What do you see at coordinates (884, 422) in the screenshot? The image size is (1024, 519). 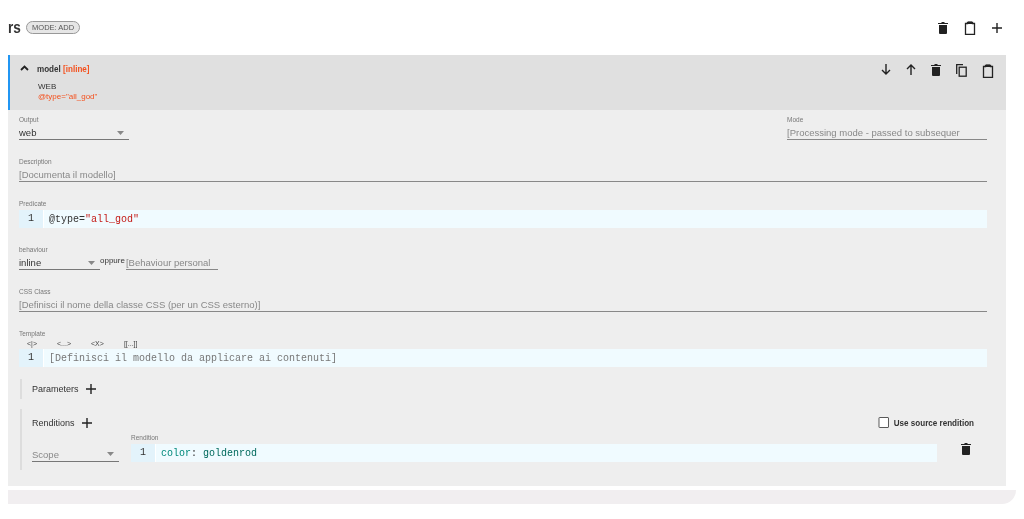 I see `checkbox` at bounding box center [884, 422].